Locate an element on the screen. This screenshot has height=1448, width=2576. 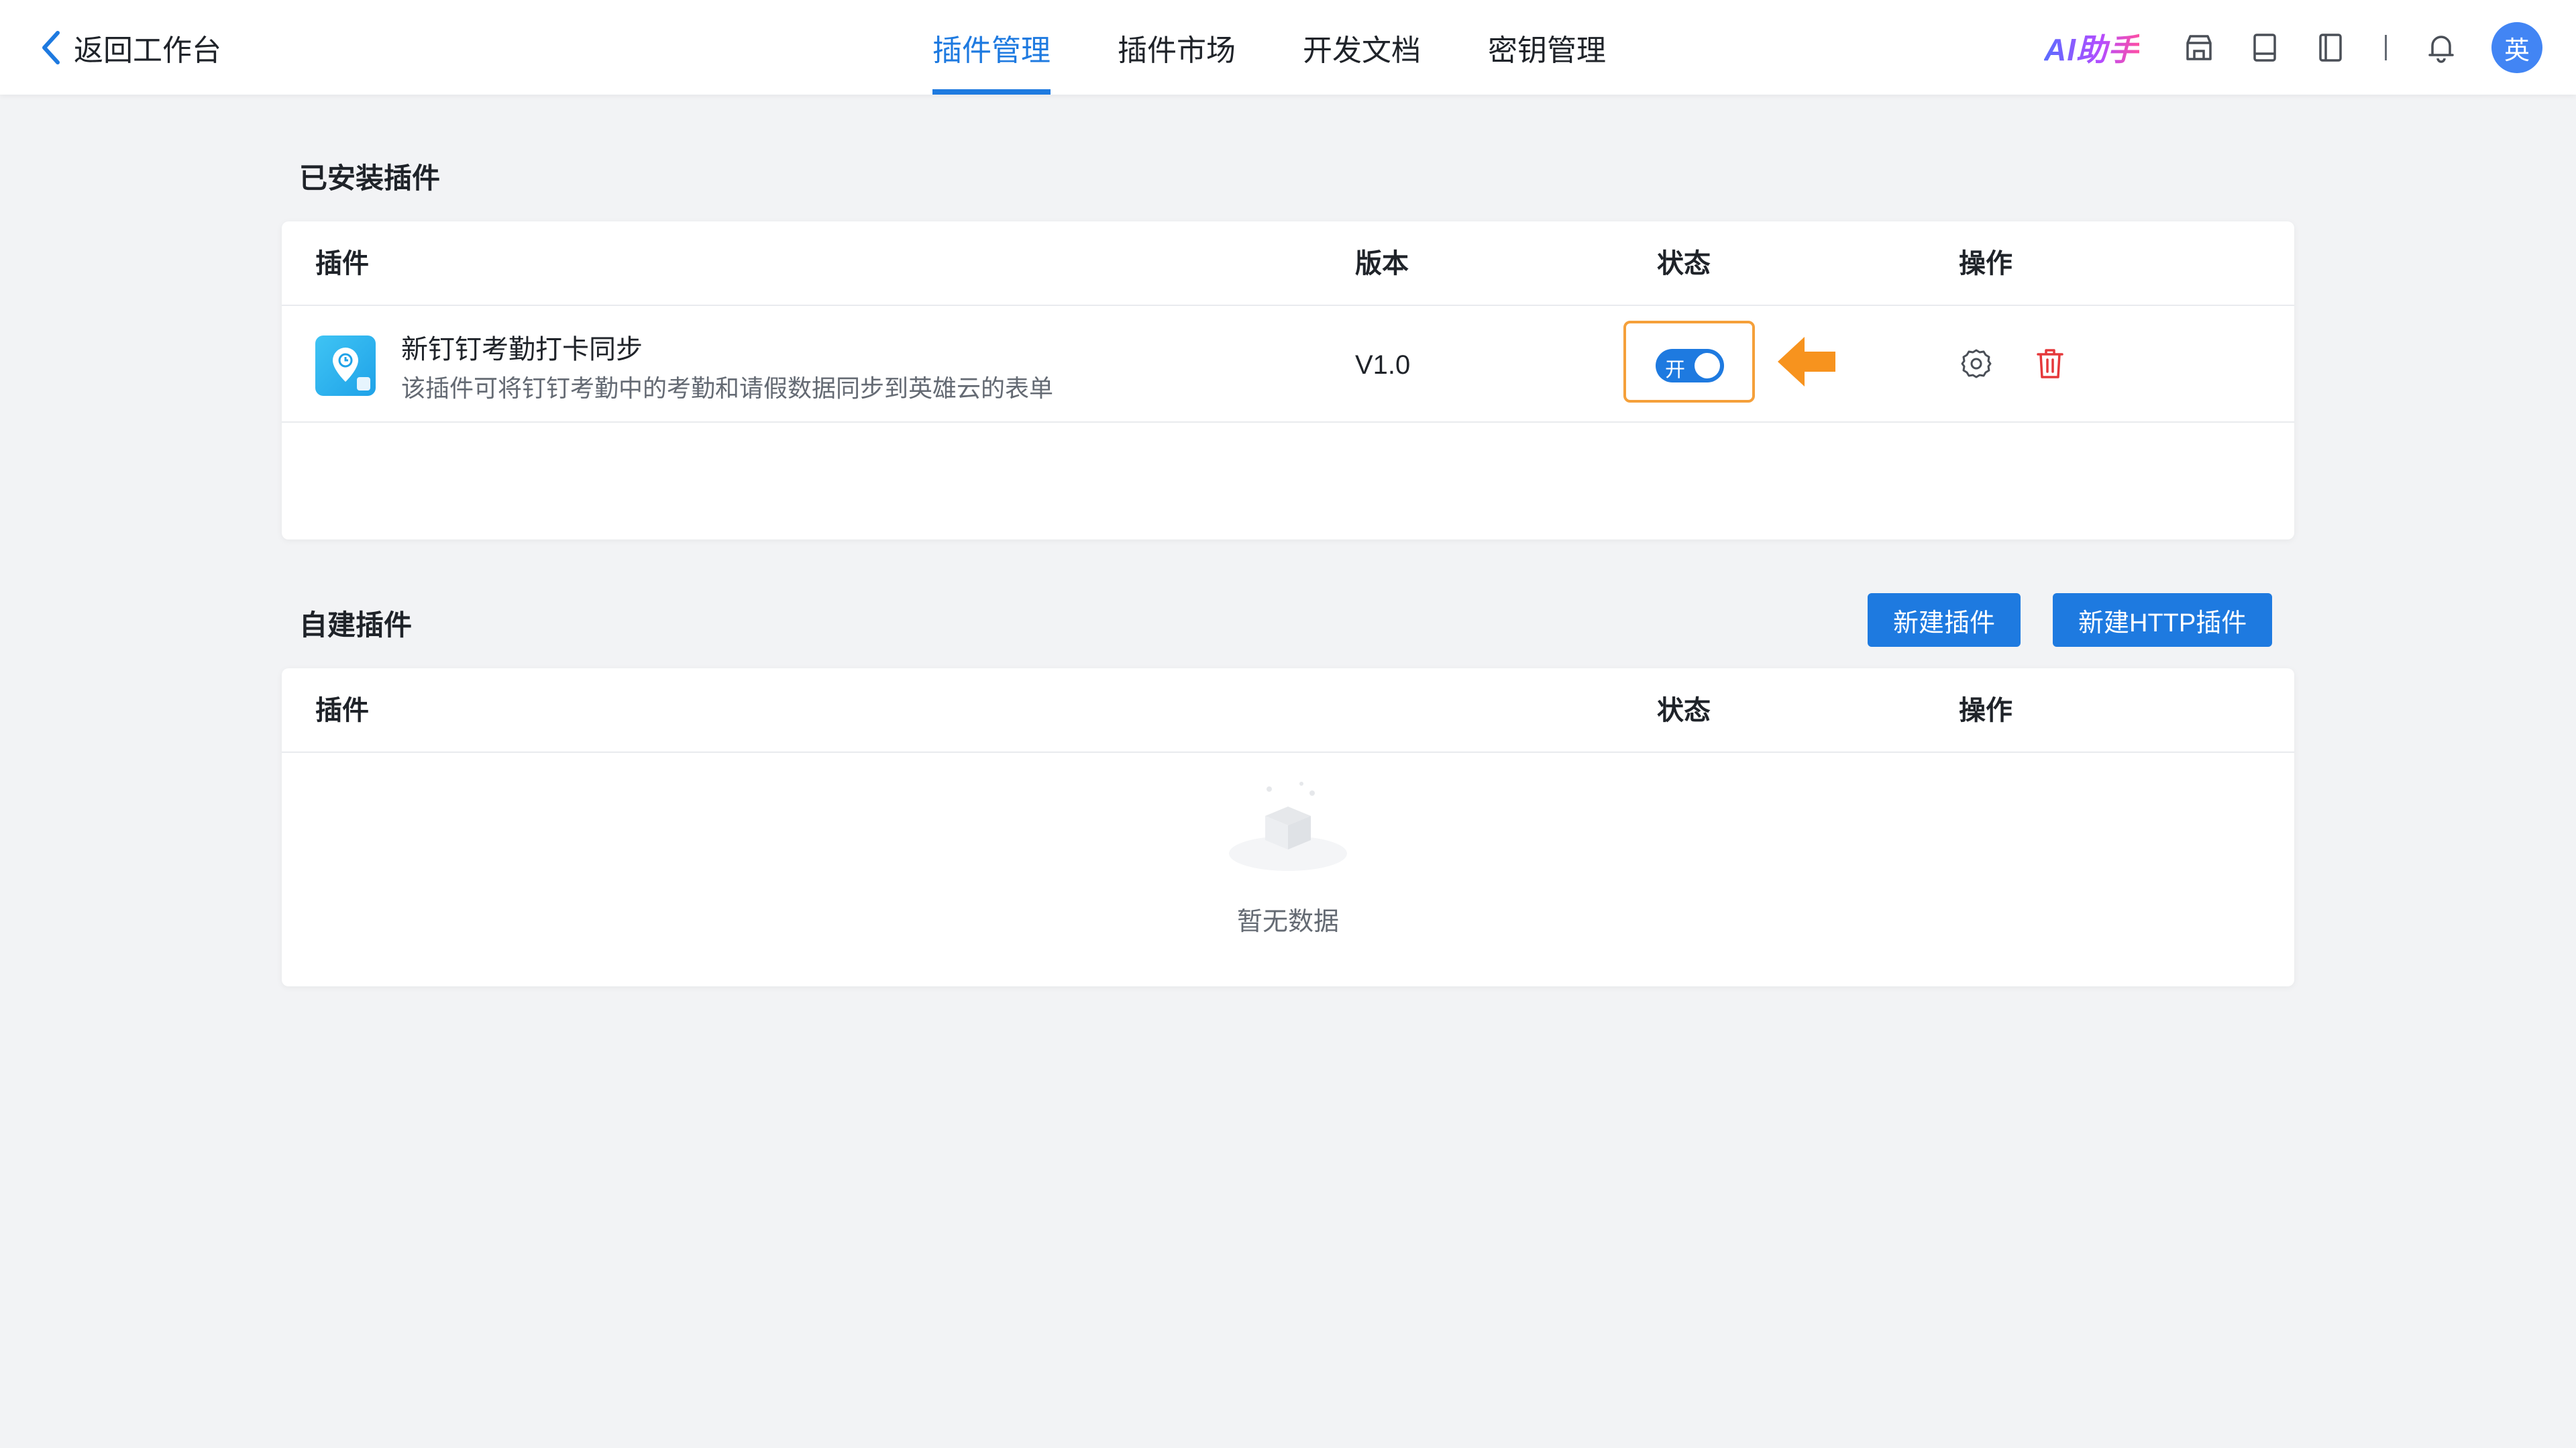
user-avatar: 英 is located at coordinates (2516, 47).